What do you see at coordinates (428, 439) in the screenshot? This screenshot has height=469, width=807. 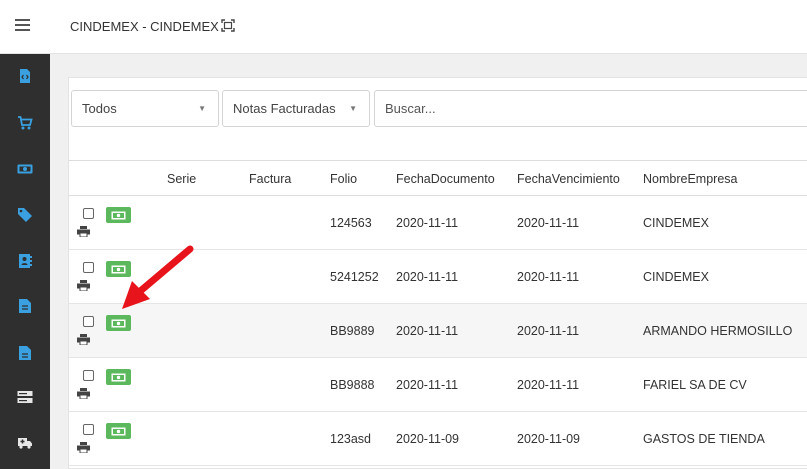 I see `cell-fecha-documento: 2020-11-09` at bounding box center [428, 439].